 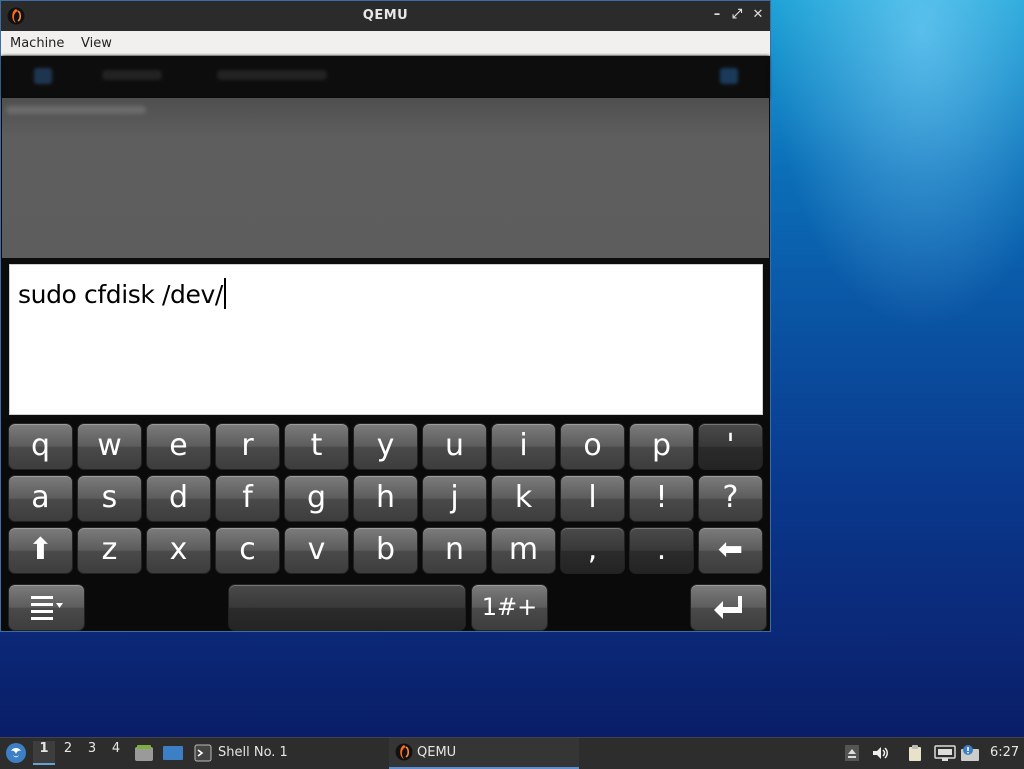 What do you see at coordinates (68, 753) in the screenshot?
I see `workspace-2: 2` at bounding box center [68, 753].